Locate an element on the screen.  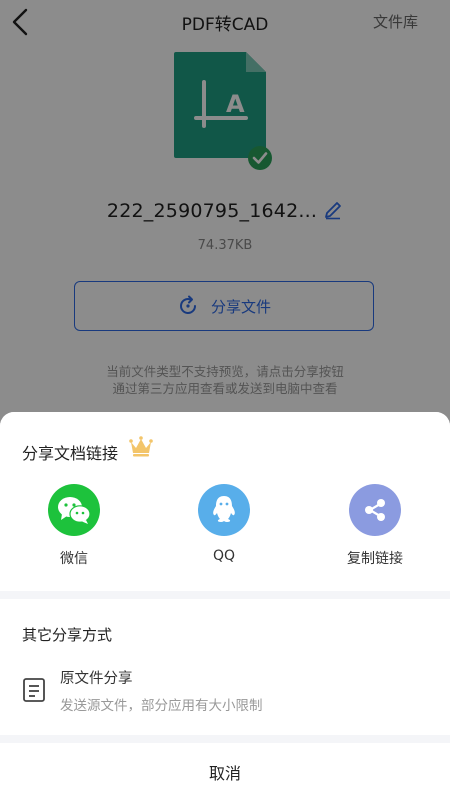
wechat-icon is located at coordinates (74, 510).